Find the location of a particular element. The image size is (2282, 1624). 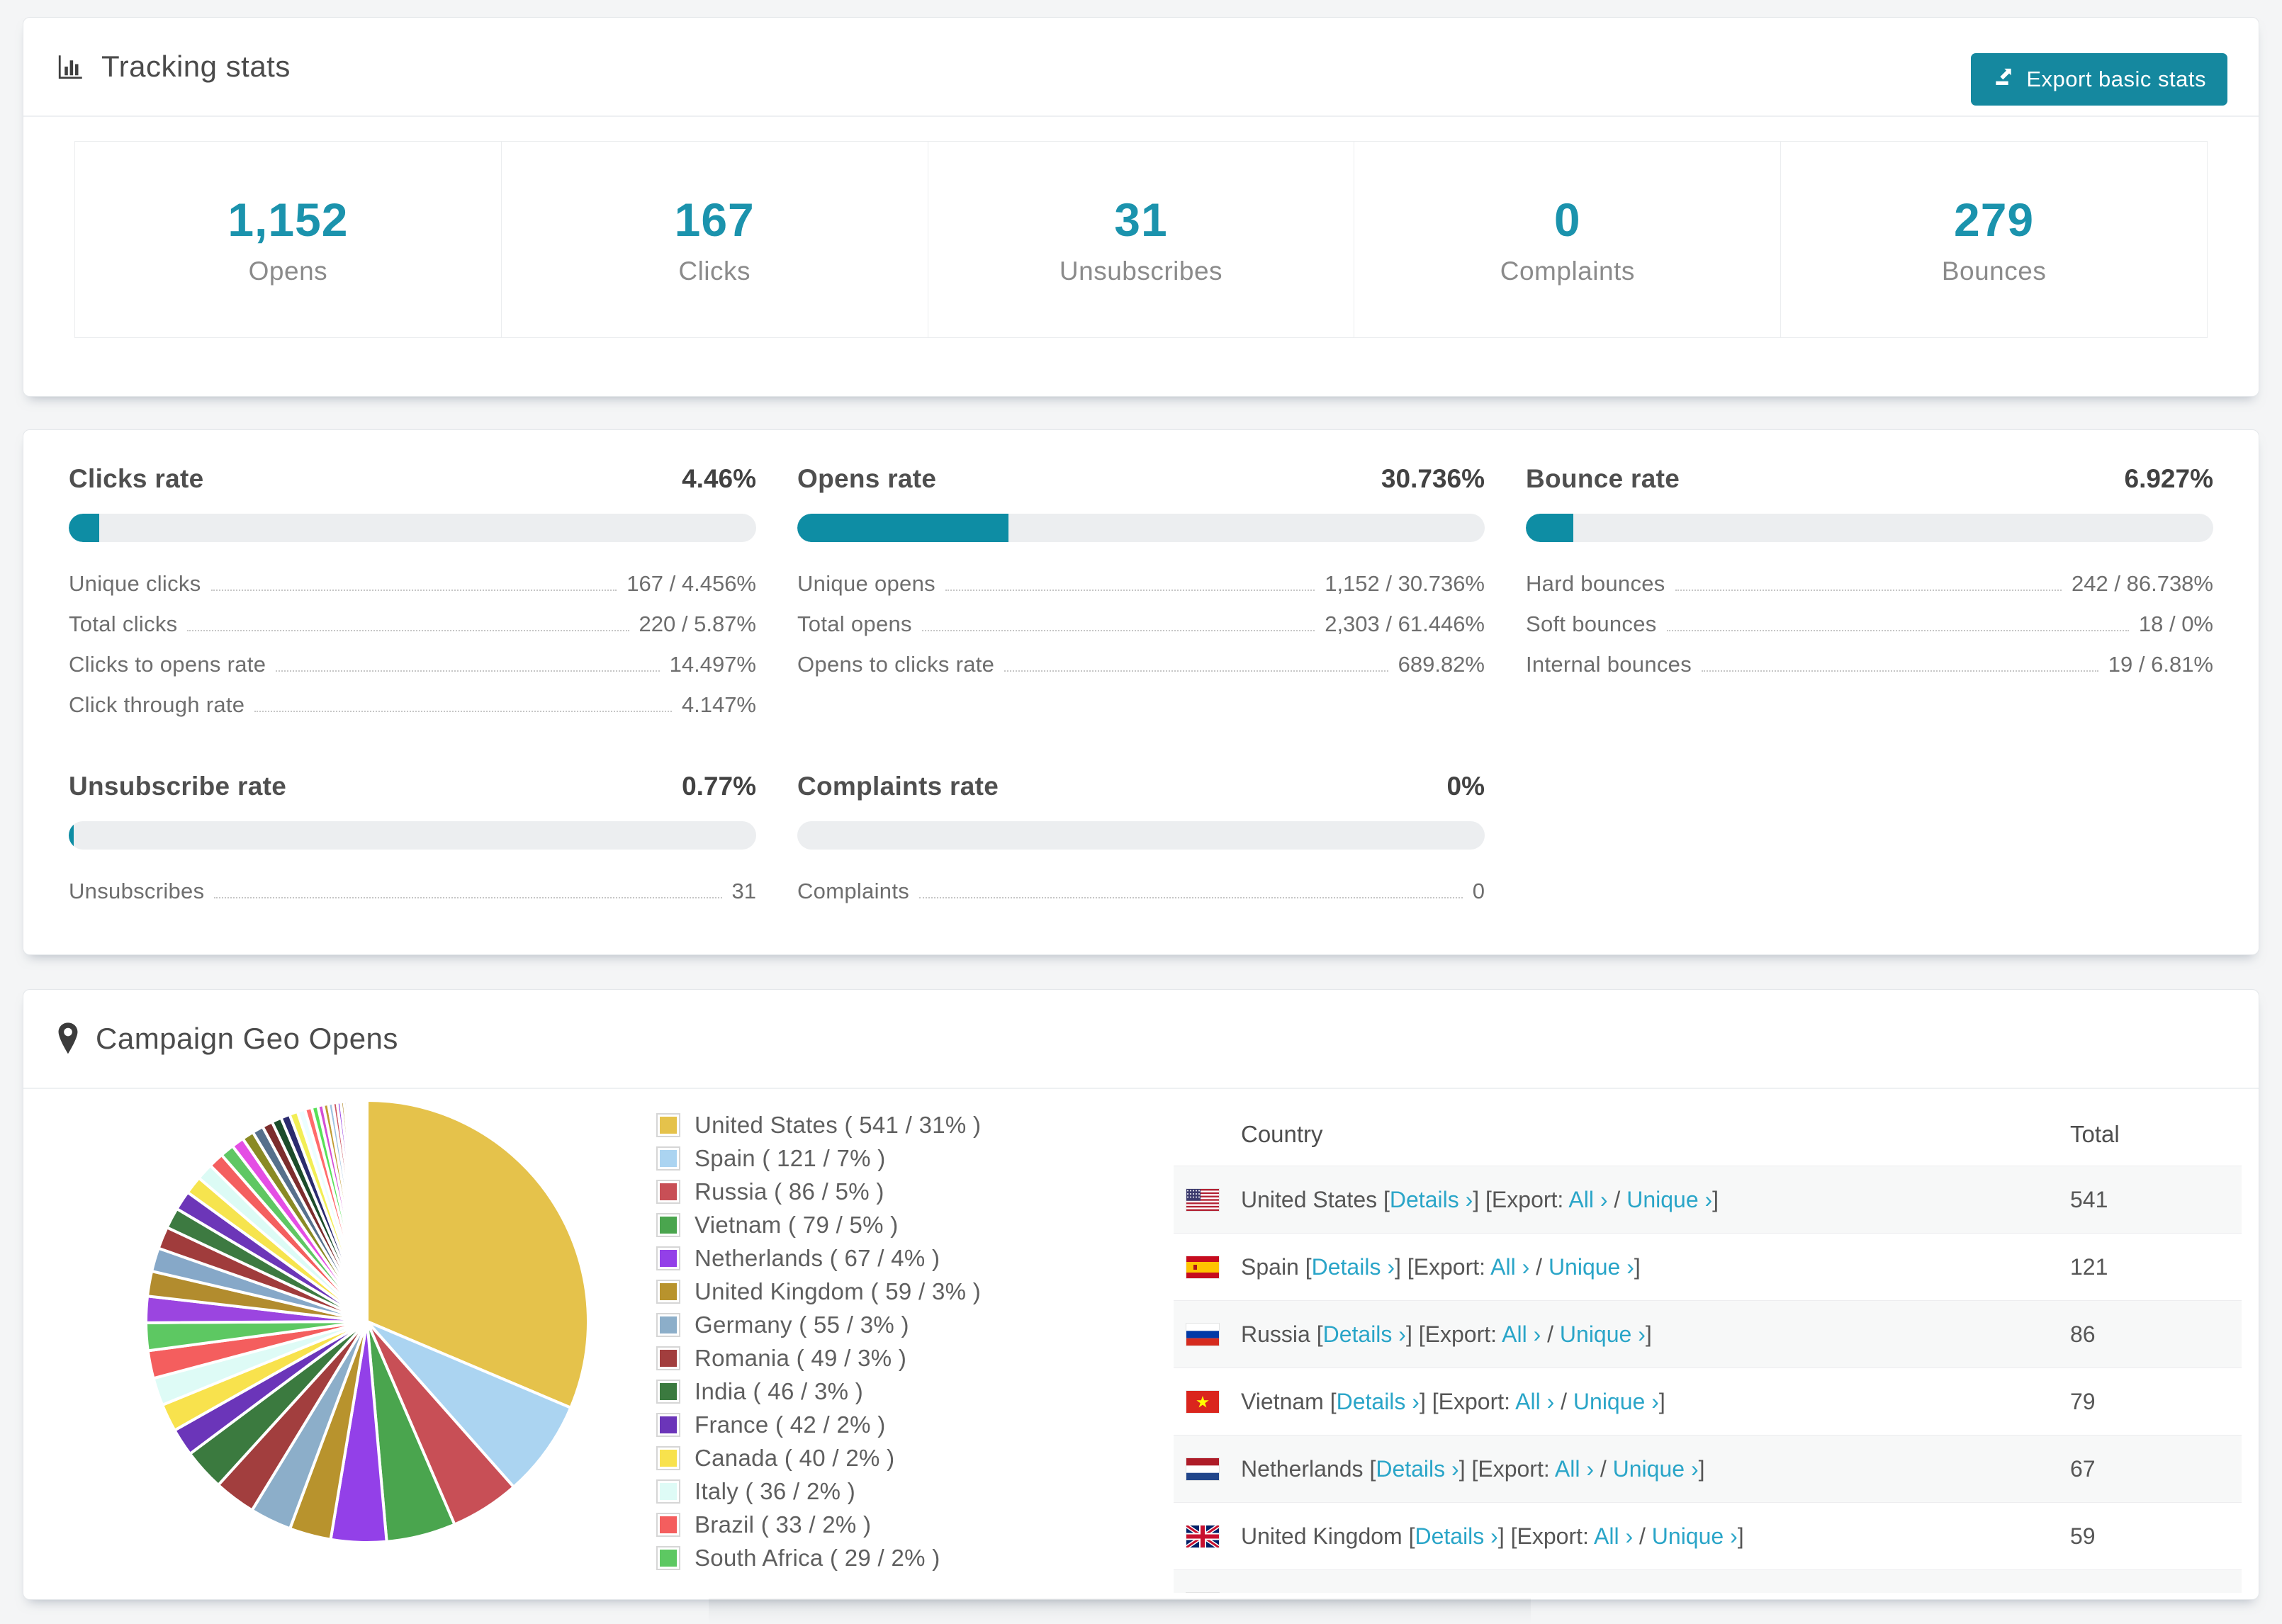

legend-label: Brazil ( 33 / 2% ) is located at coordinates (783, 1524).